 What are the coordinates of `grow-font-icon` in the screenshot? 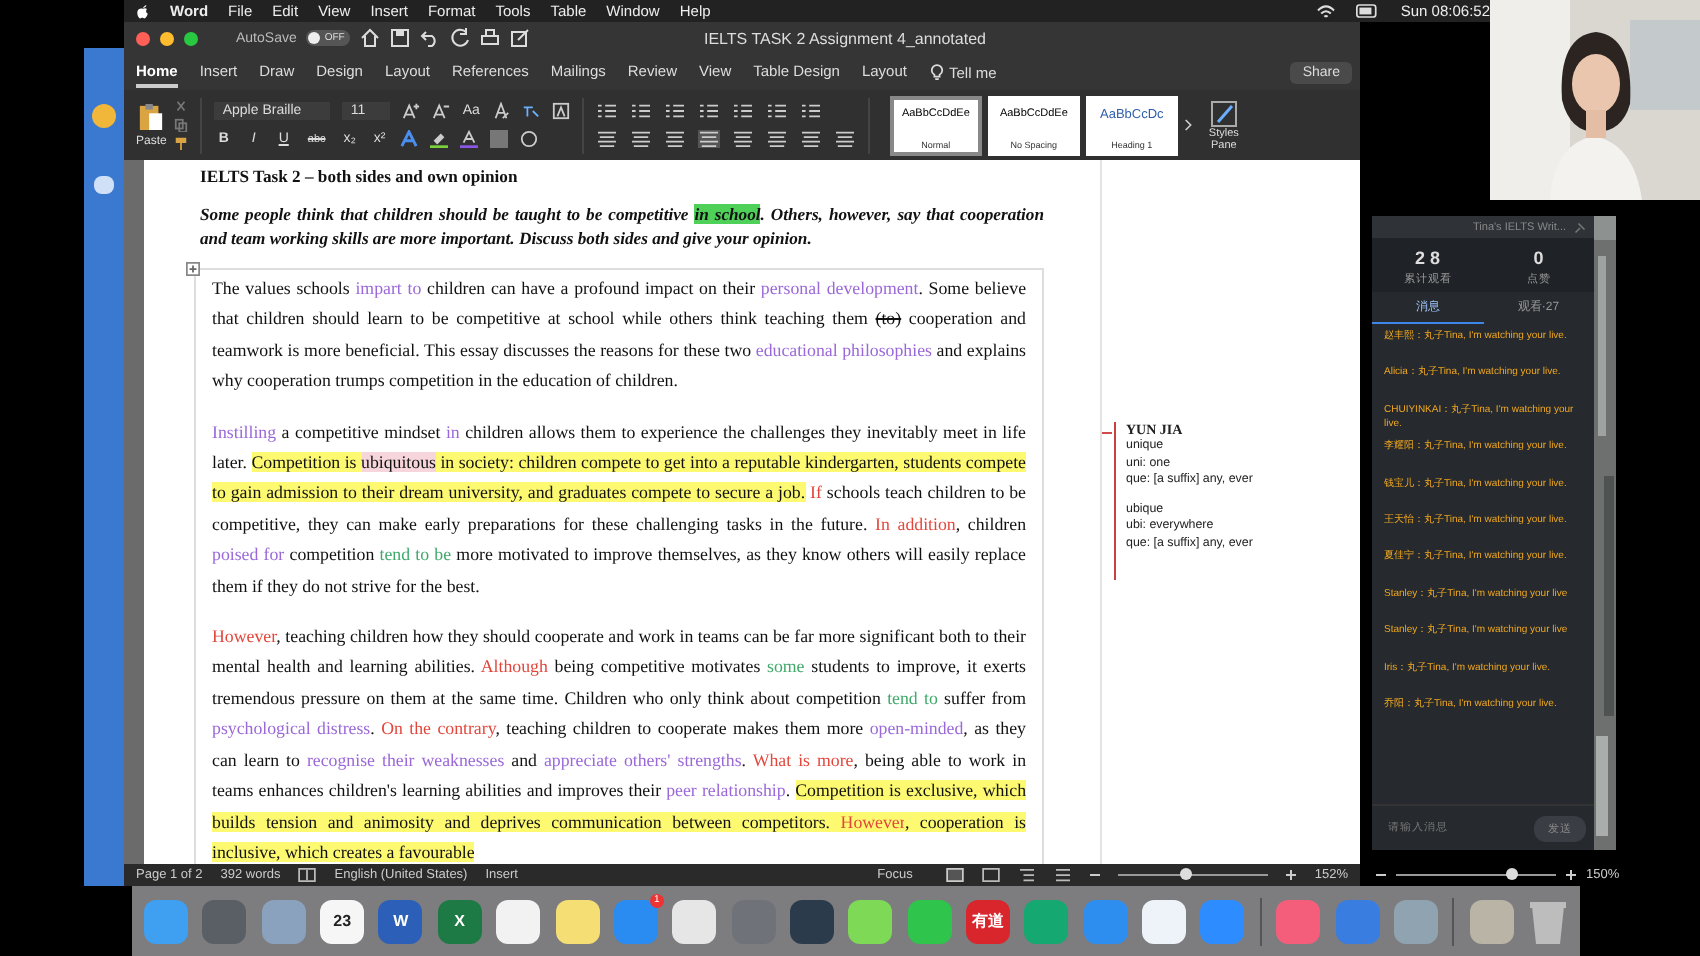 It's located at (411, 111).